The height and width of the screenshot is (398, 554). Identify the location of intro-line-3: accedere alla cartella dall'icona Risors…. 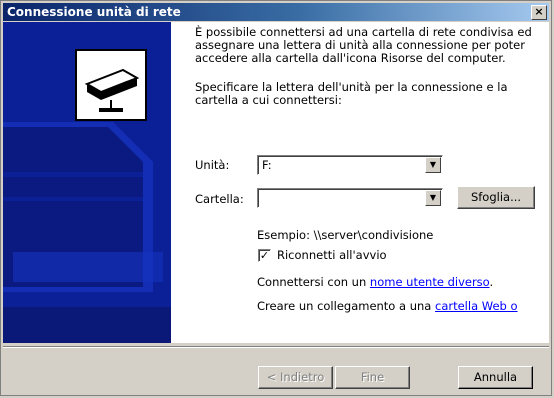
(350, 58).